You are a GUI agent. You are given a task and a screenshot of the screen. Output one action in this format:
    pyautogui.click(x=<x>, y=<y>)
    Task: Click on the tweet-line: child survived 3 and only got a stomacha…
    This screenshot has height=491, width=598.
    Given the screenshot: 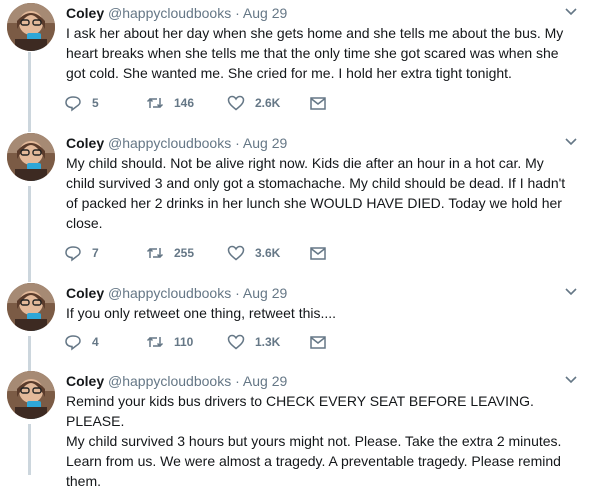 What is the action you would take?
    pyautogui.click(x=316, y=183)
    